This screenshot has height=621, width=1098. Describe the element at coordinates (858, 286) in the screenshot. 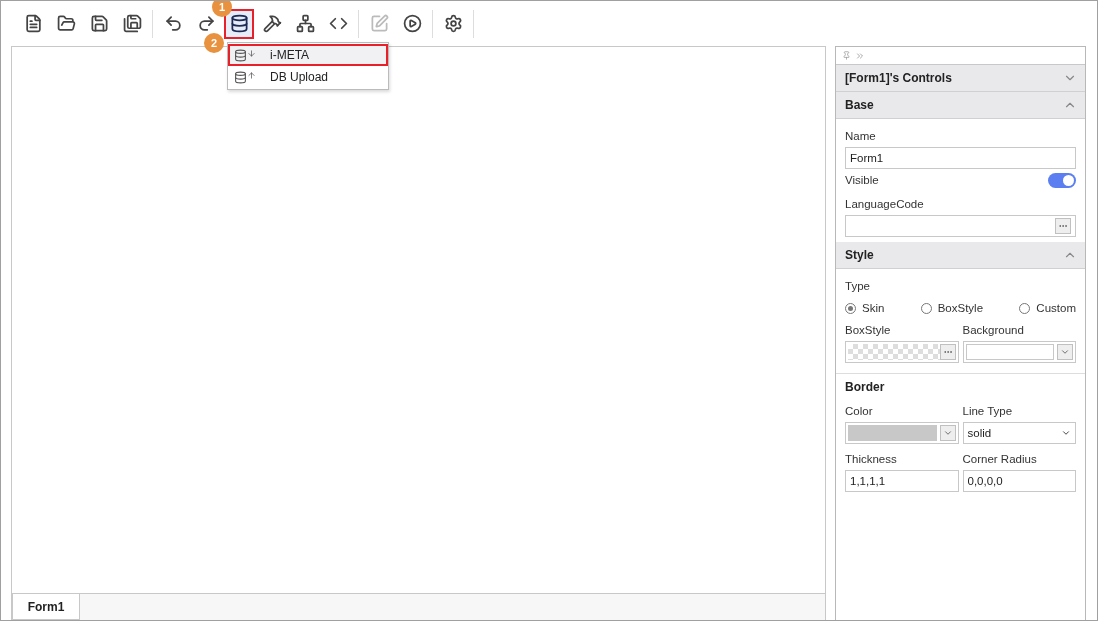

I see `field-label: Type` at that location.